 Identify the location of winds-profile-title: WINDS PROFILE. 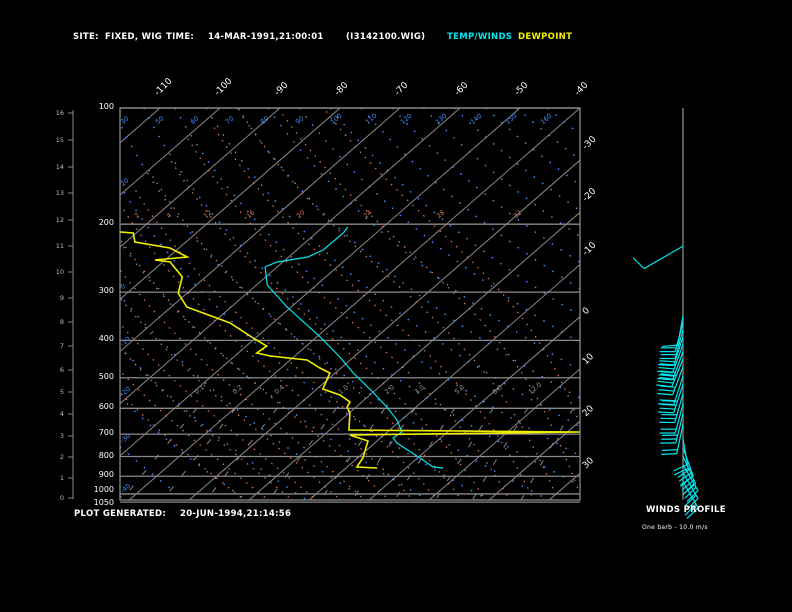
(686, 510).